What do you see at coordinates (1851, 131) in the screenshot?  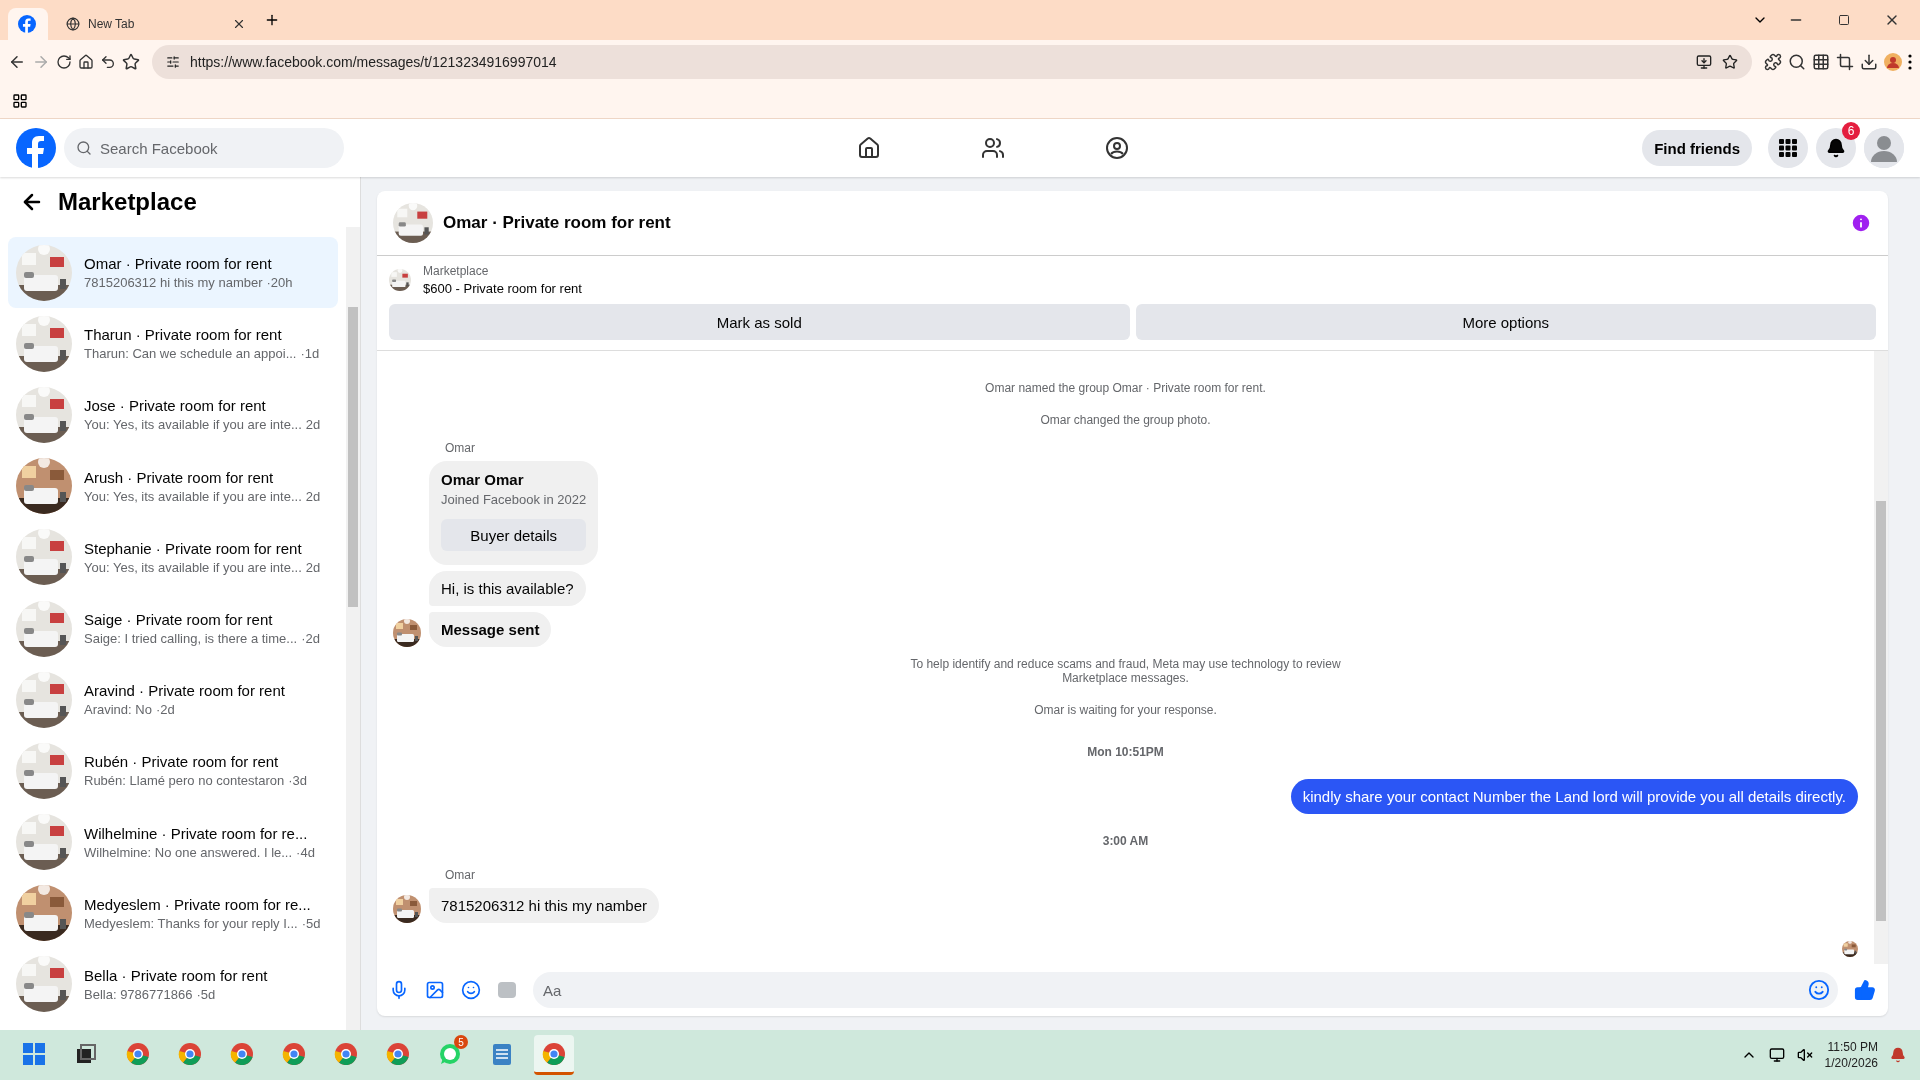 I see `notification-badge: 6` at bounding box center [1851, 131].